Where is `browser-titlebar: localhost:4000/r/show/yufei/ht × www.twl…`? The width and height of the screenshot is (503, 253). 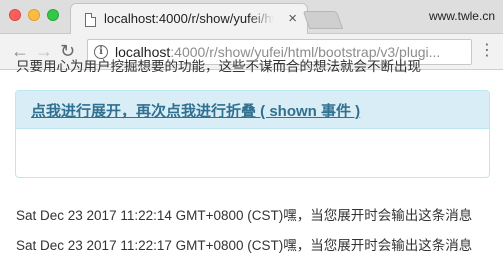
browser-titlebar: localhost:4000/r/show/yufei/ht × www.twl… is located at coordinates (251, 17).